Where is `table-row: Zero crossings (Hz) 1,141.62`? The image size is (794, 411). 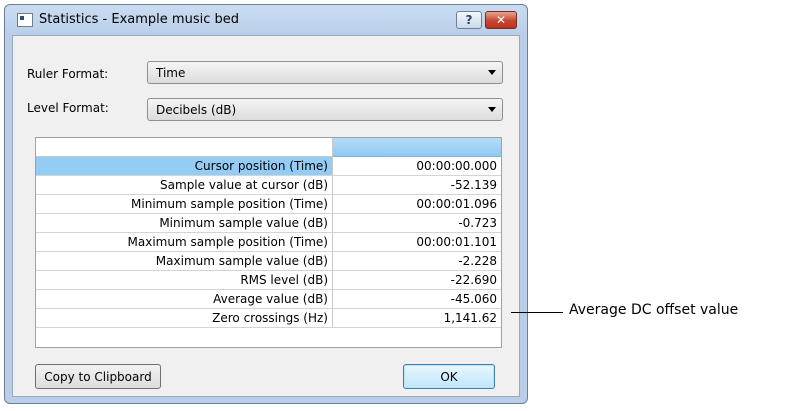 table-row: Zero crossings (Hz) 1,141.62 is located at coordinates (268, 318).